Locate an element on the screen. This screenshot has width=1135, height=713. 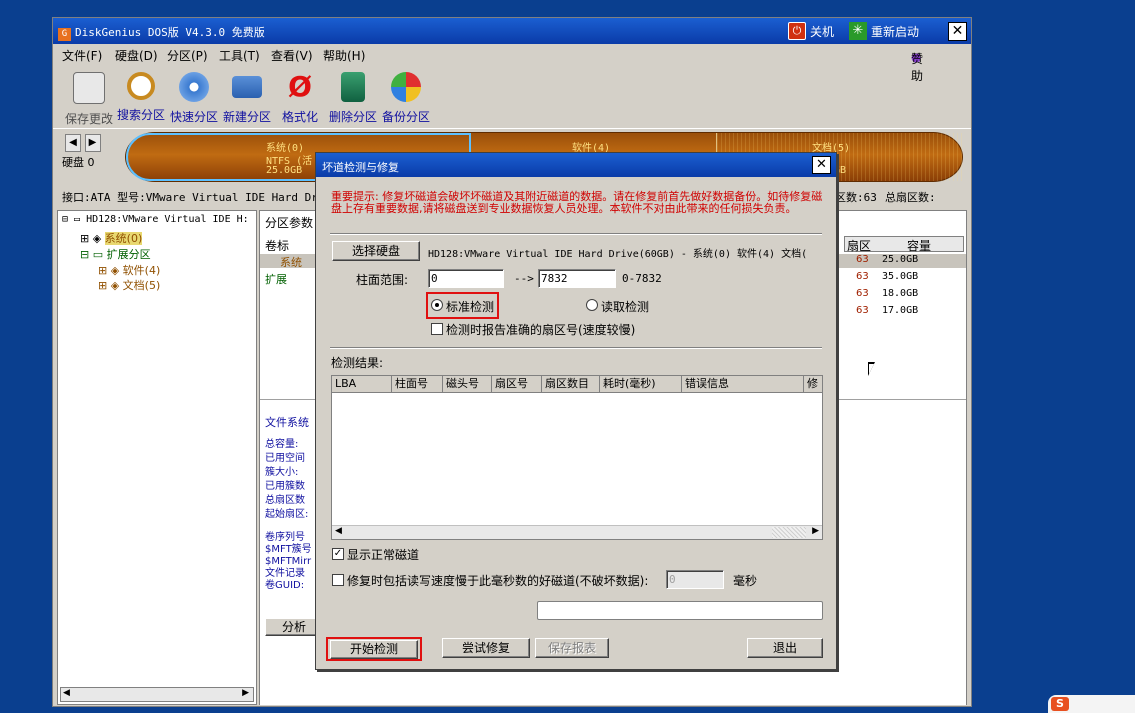
cylinder-to-input: 7832 is located at coordinates (577, 278).